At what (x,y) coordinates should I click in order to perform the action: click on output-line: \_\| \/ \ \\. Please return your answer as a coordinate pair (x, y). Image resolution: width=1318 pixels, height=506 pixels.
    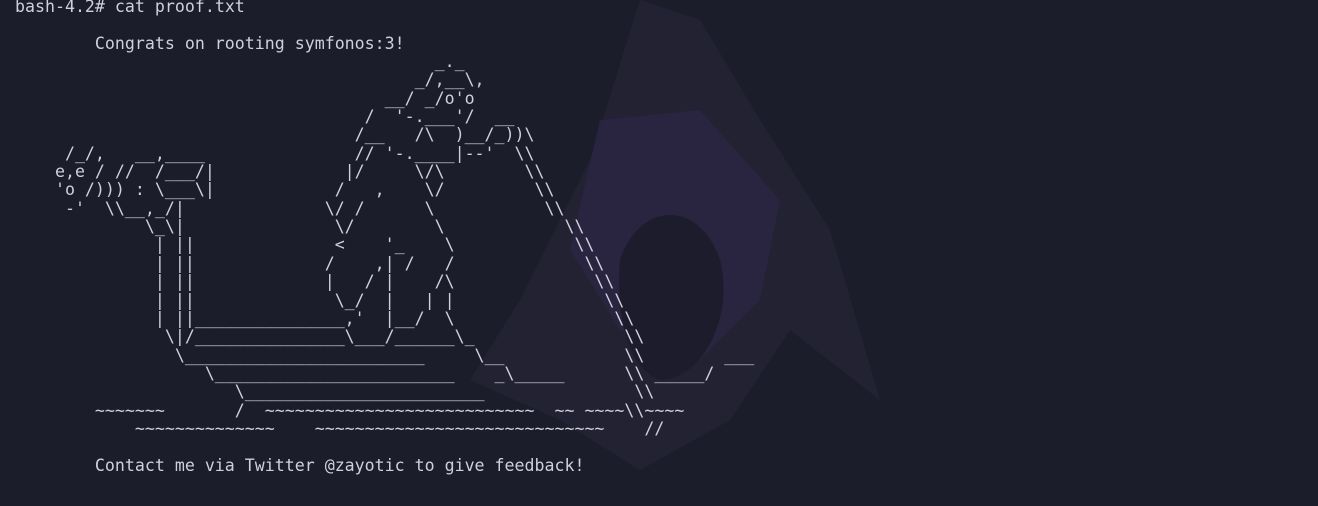
    Looking at the image, I should click on (300, 227).